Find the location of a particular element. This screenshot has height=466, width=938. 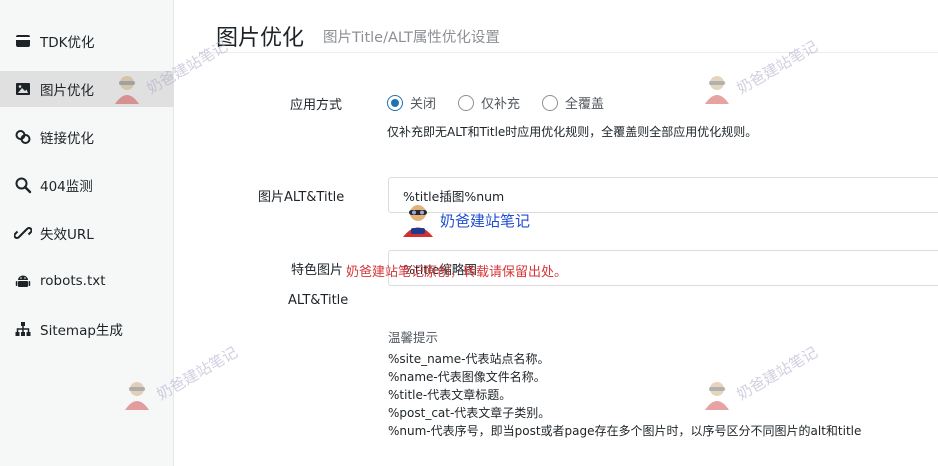

sidebar-item-image: 图片优化 is located at coordinates (87, 89).